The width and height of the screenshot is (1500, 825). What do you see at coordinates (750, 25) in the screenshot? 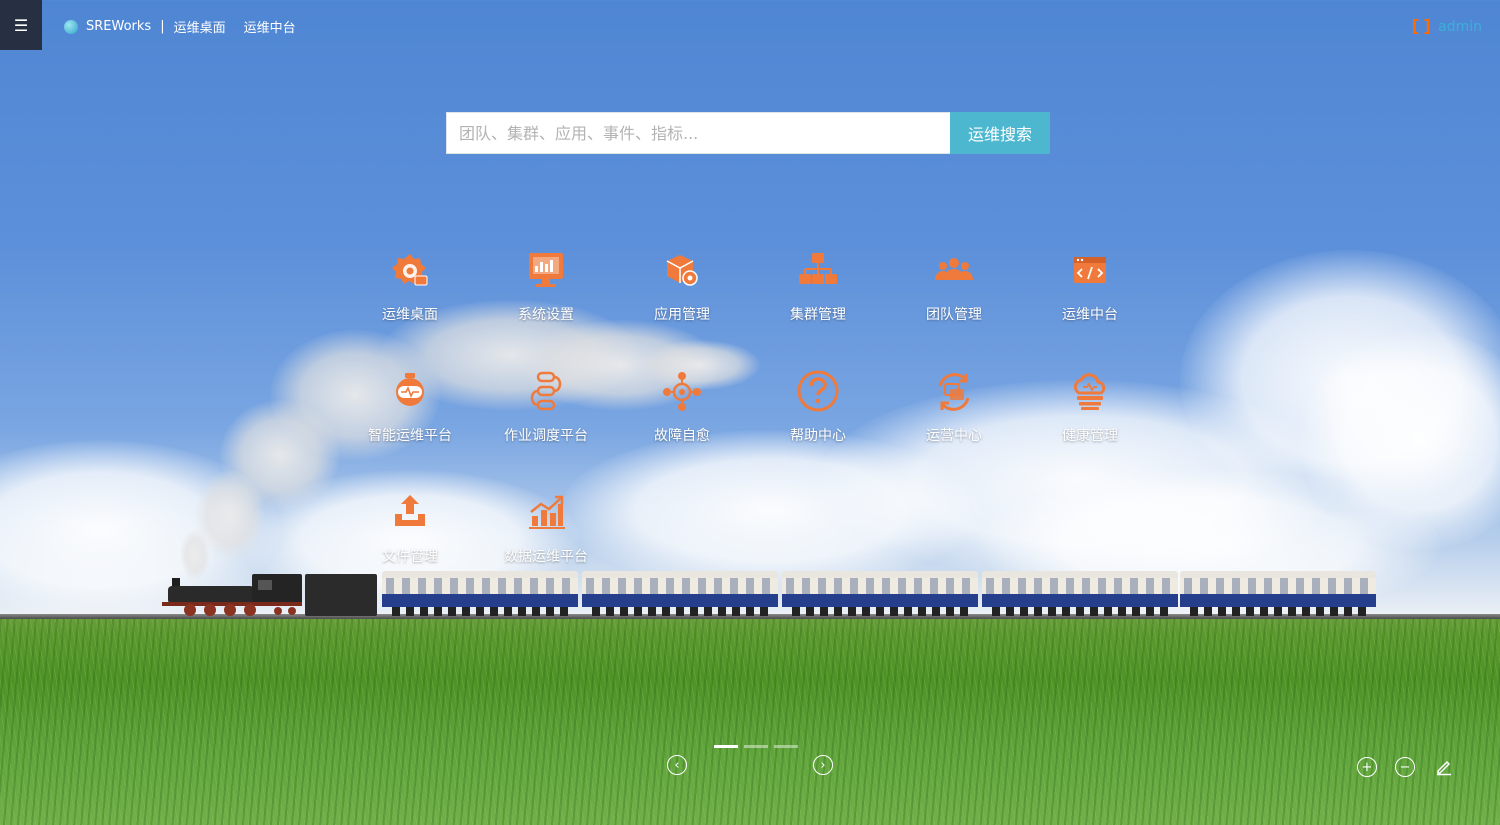
I see `top-header: ☰ SREWorks | 运维桌面 运维中台 [ ] admin` at bounding box center [750, 25].